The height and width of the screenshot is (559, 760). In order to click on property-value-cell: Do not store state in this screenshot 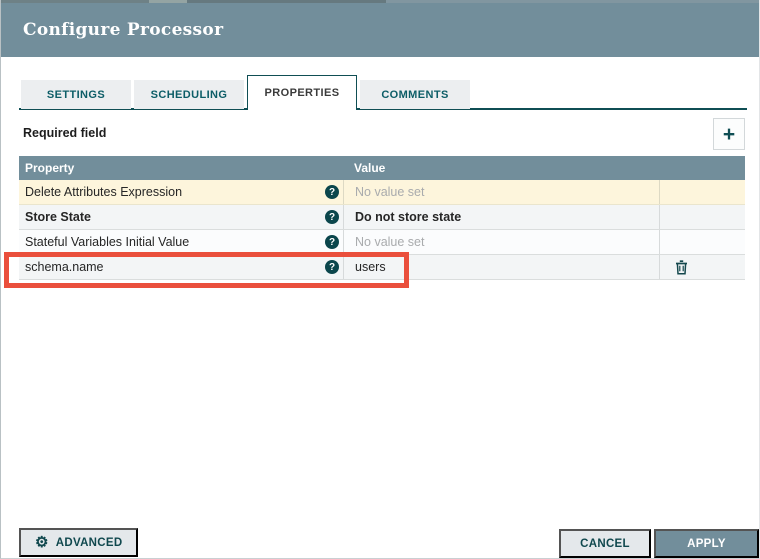, I will do `click(501, 217)`.